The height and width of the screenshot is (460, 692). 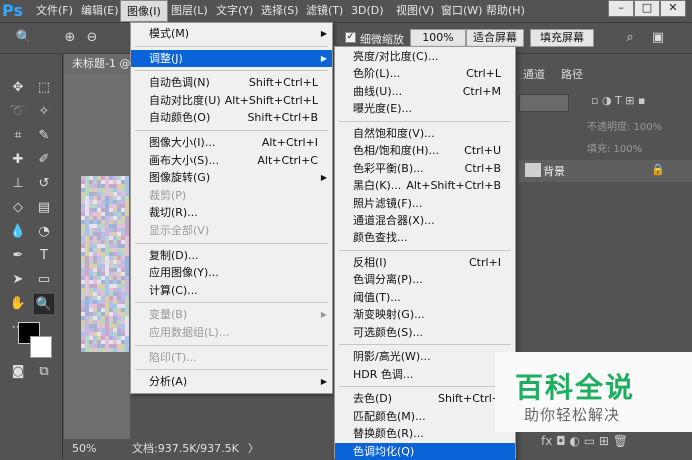 I want to click on tab-paths: 路径, so click(x=572, y=75).